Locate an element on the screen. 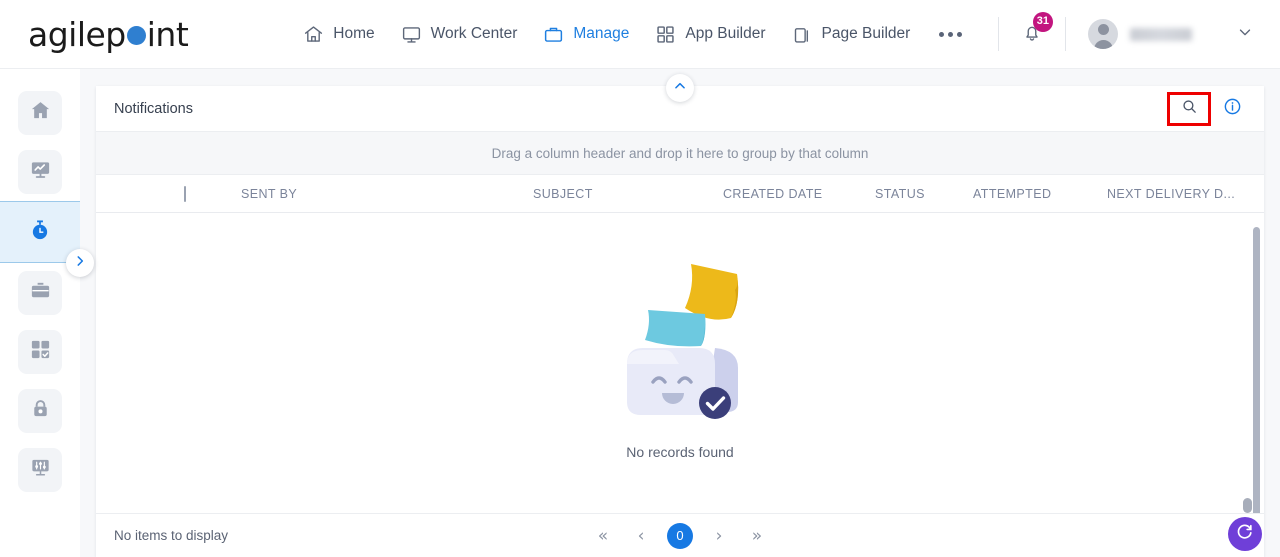 Image resolution: width=1280 pixels, height=557 pixels. grid-icon is located at coordinates (665, 34).